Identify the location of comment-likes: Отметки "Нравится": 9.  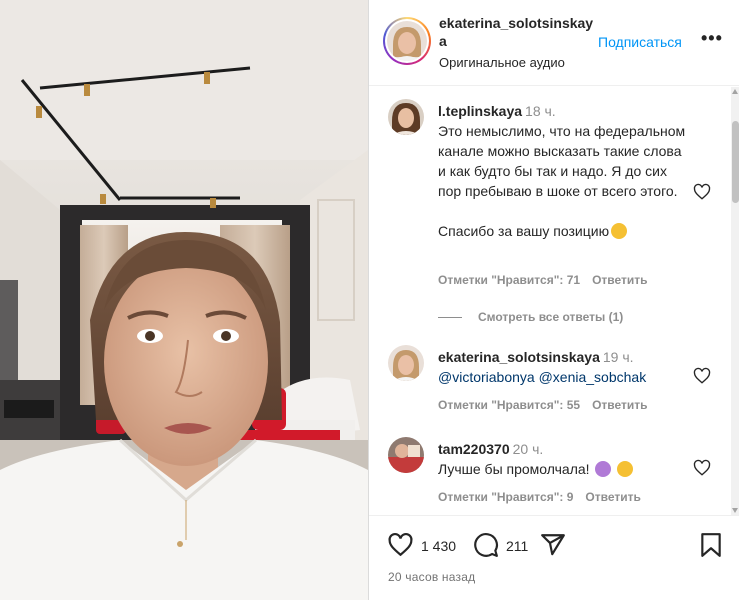
(505, 497).